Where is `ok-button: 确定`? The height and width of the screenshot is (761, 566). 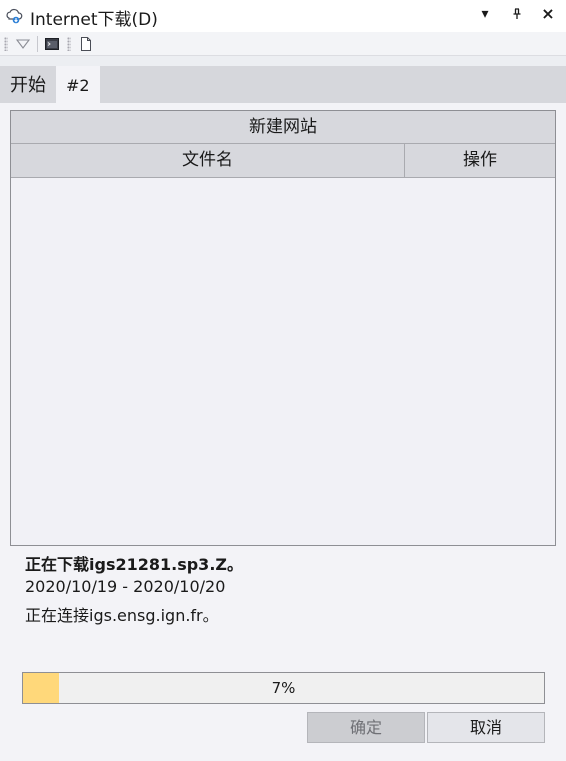 ok-button: 确定 is located at coordinates (366, 727).